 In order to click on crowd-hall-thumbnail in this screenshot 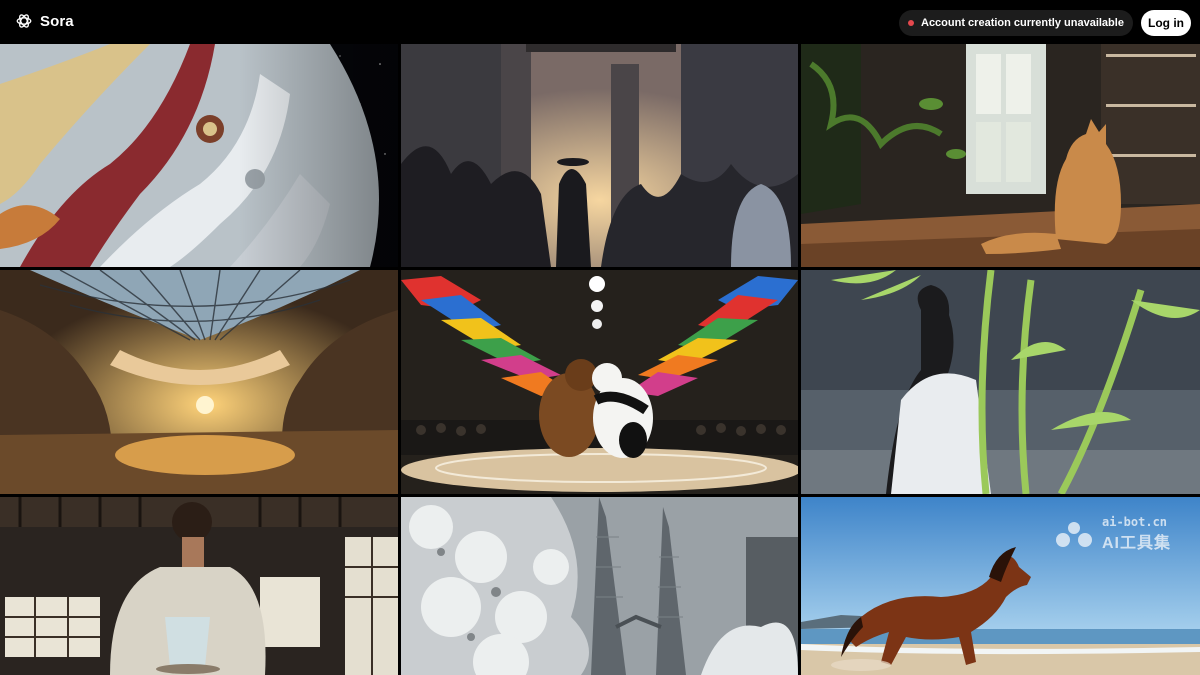, I will do `click(599, 155)`.